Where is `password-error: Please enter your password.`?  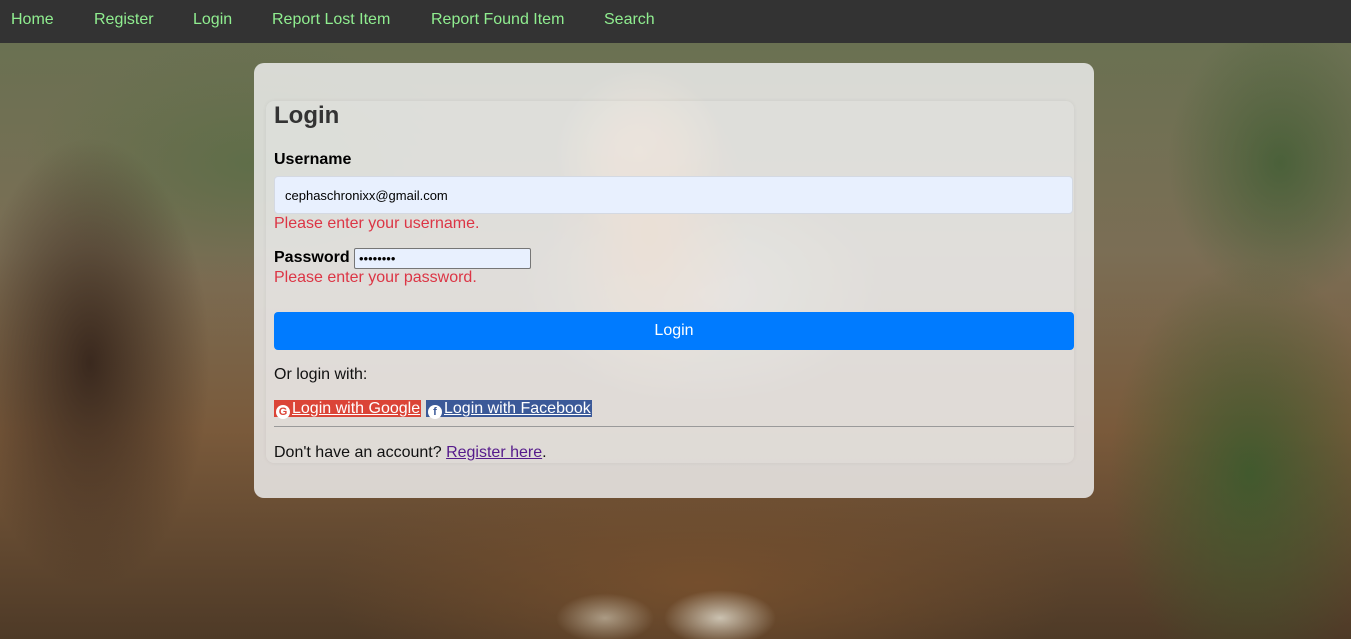
password-error: Please enter your password. is located at coordinates (375, 277).